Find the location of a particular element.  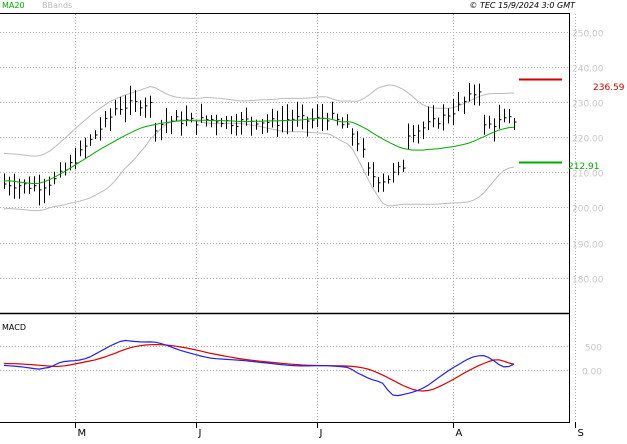

month-label: A is located at coordinates (459, 433).